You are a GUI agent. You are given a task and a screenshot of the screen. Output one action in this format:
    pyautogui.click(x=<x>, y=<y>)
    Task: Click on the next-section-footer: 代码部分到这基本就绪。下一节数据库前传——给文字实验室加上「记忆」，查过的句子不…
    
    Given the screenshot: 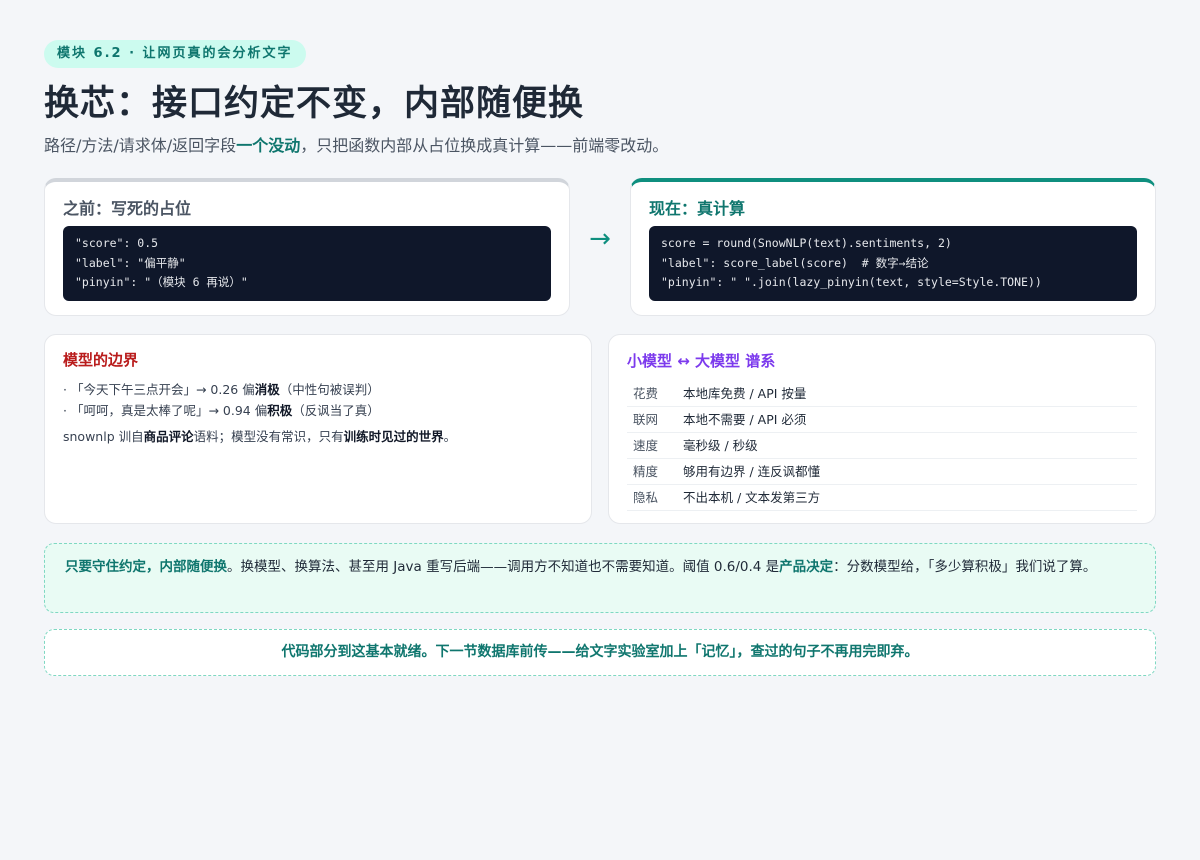 What is the action you would take?
    pyautogui.click(x=600, y=652)
    